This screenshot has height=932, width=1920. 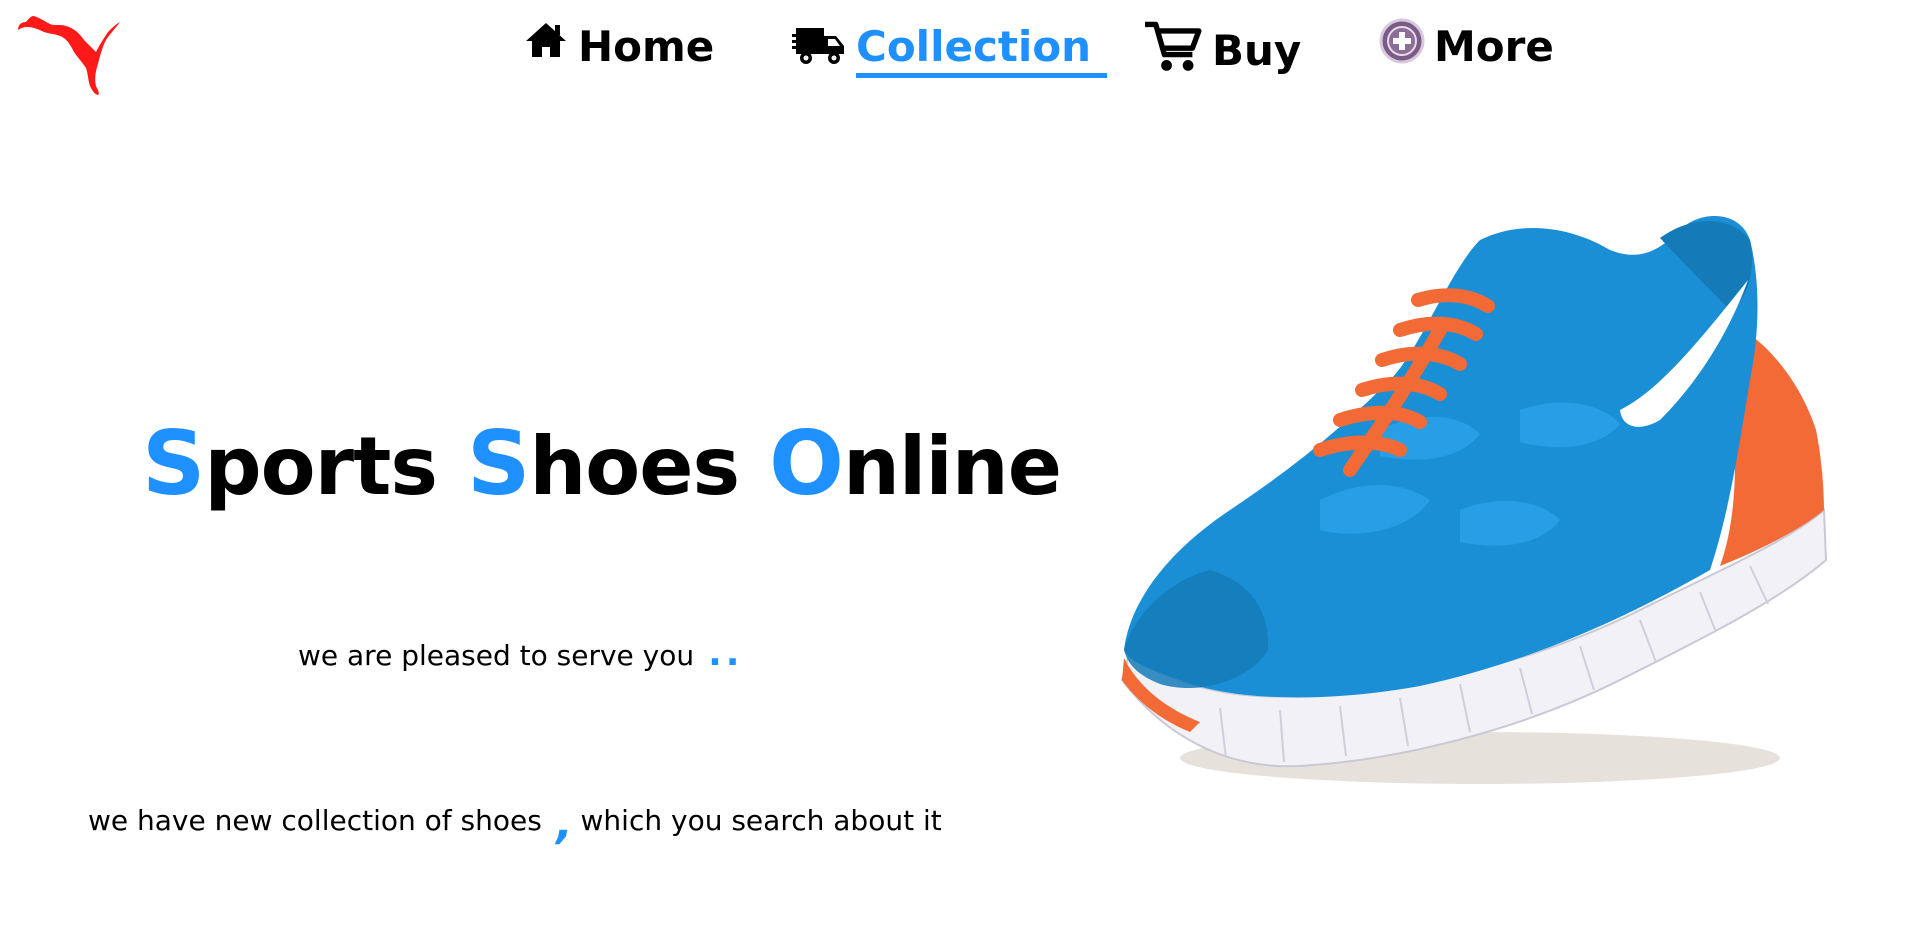 I want to click on hero-tagline: we are pleased to serve you.., so click(x=520, y=653).